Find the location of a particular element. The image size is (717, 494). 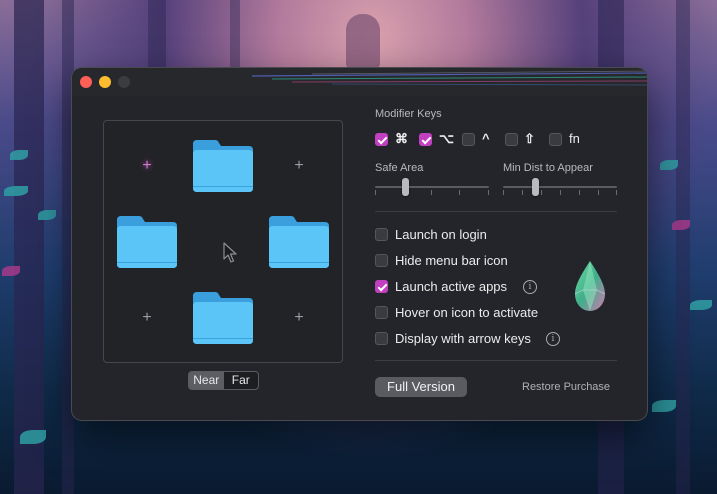

close-button is located at coordinates (86, 82).